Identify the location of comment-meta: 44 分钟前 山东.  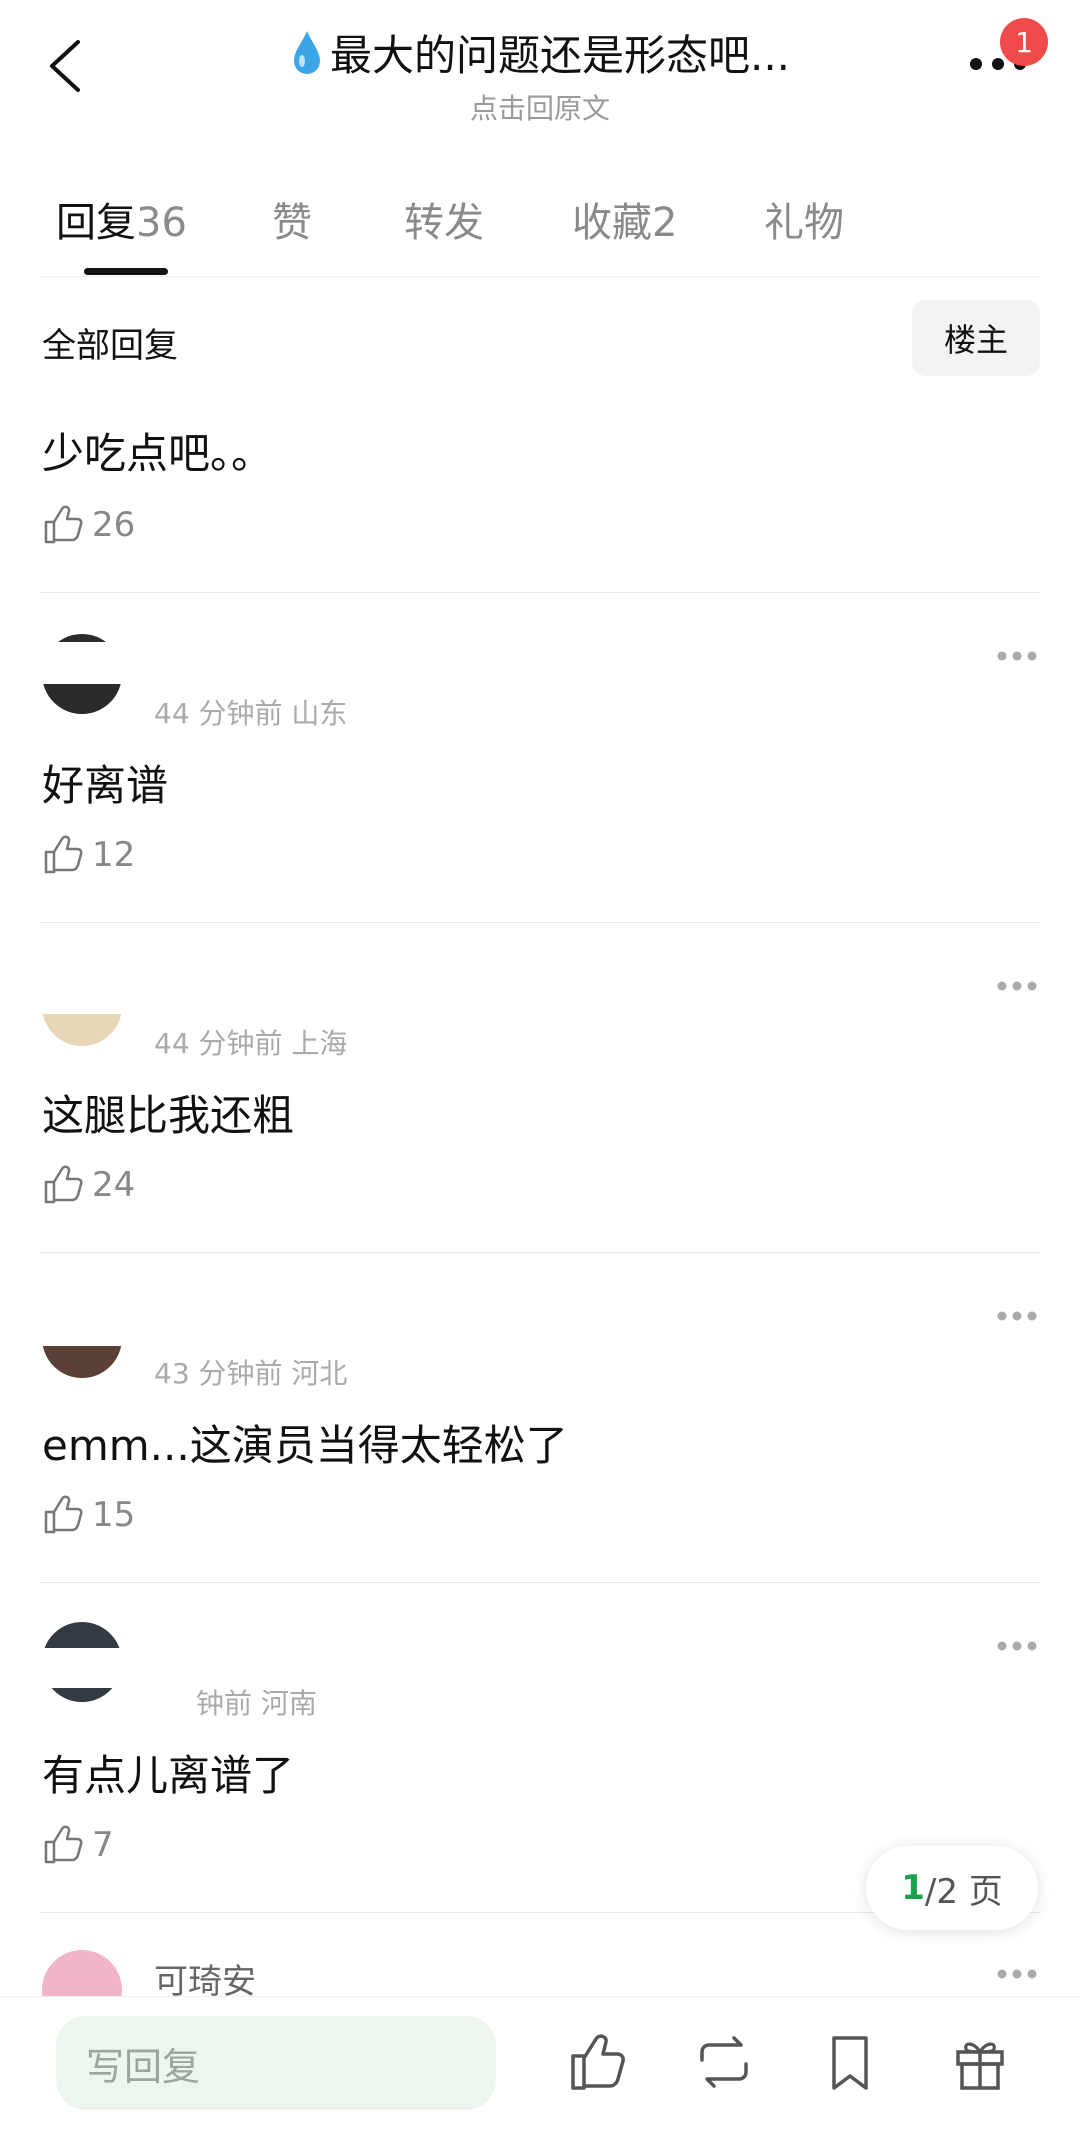
(251, 713).